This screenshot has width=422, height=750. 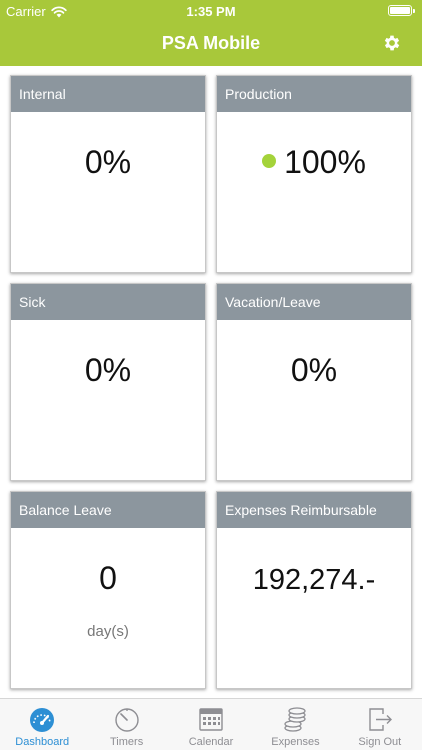 I want to click on card-vacation-leave: Vacation/Leave 0%, so click(x=314, y=382).